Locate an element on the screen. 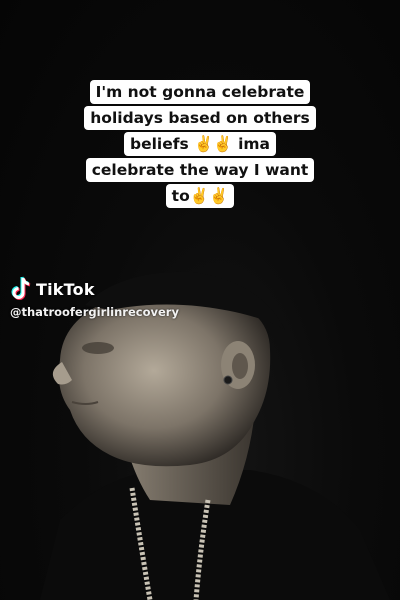 The image size is (400, 600). watermark-brand: TikTok is located at coordinates (65, 289).